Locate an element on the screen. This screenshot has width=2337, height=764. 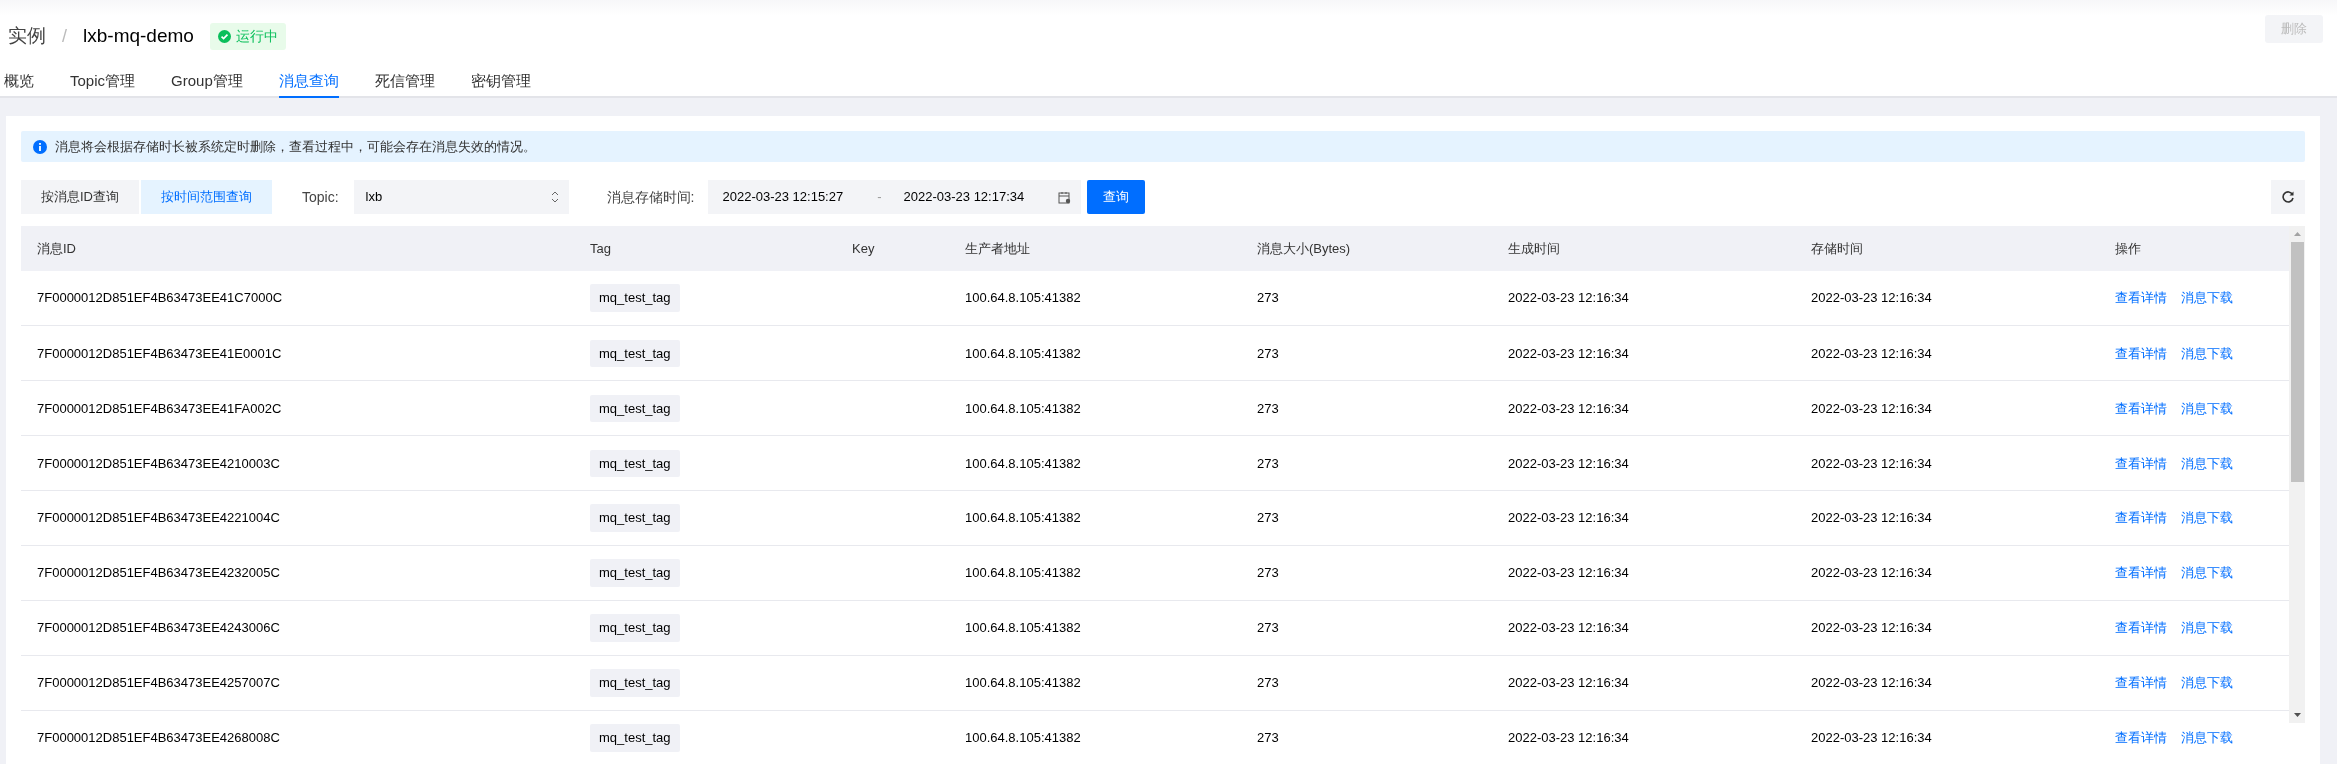
info-icon is located at coordinates (40, 146).